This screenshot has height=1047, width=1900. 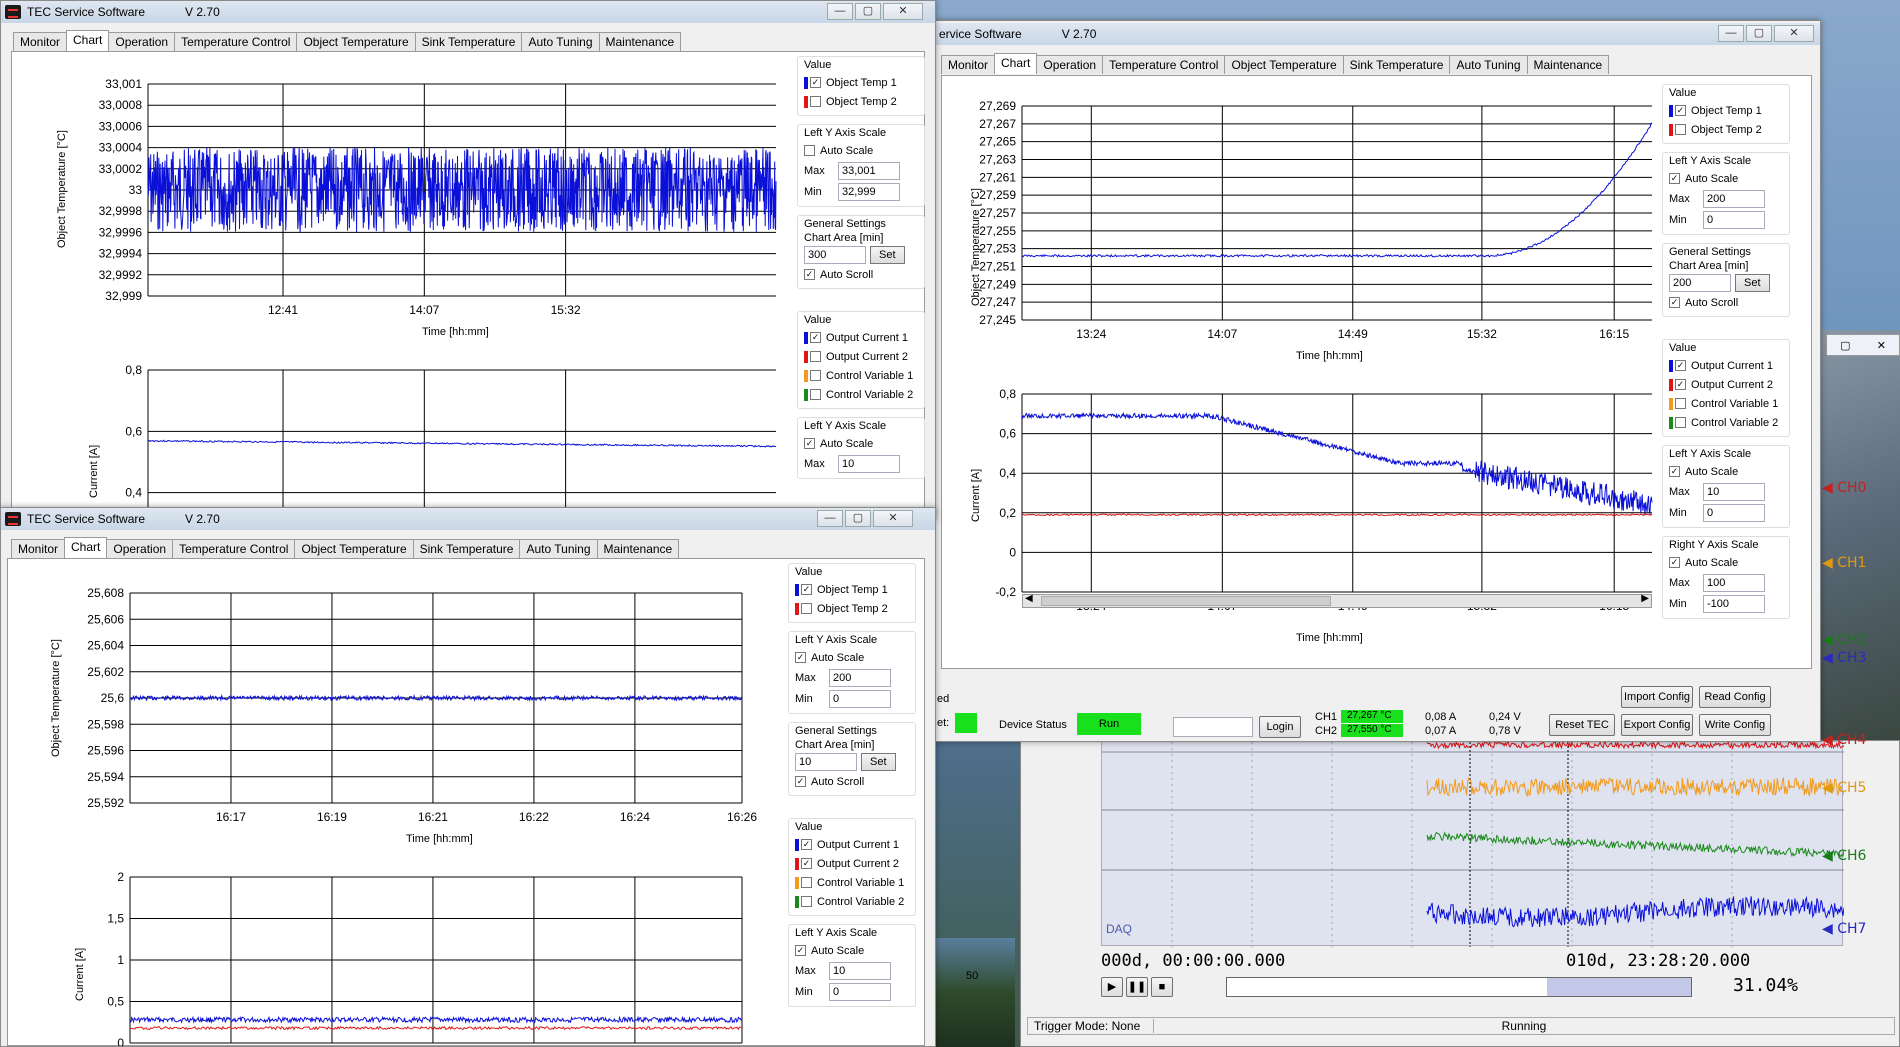 What do you see at coordinates (1112, 987) in the screenshot?
I see `play-button: ▶` at bounding box center [1112, 987].